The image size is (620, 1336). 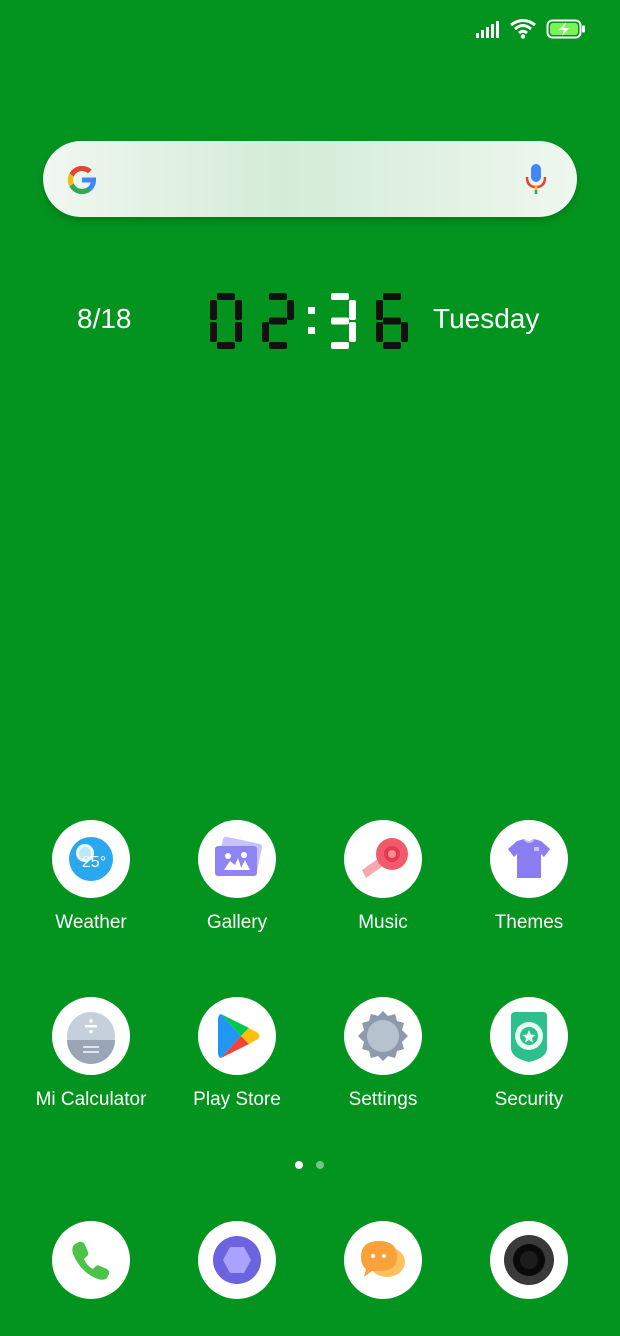 I want to click on app-themes: Themes, so click(x=529, y=877).